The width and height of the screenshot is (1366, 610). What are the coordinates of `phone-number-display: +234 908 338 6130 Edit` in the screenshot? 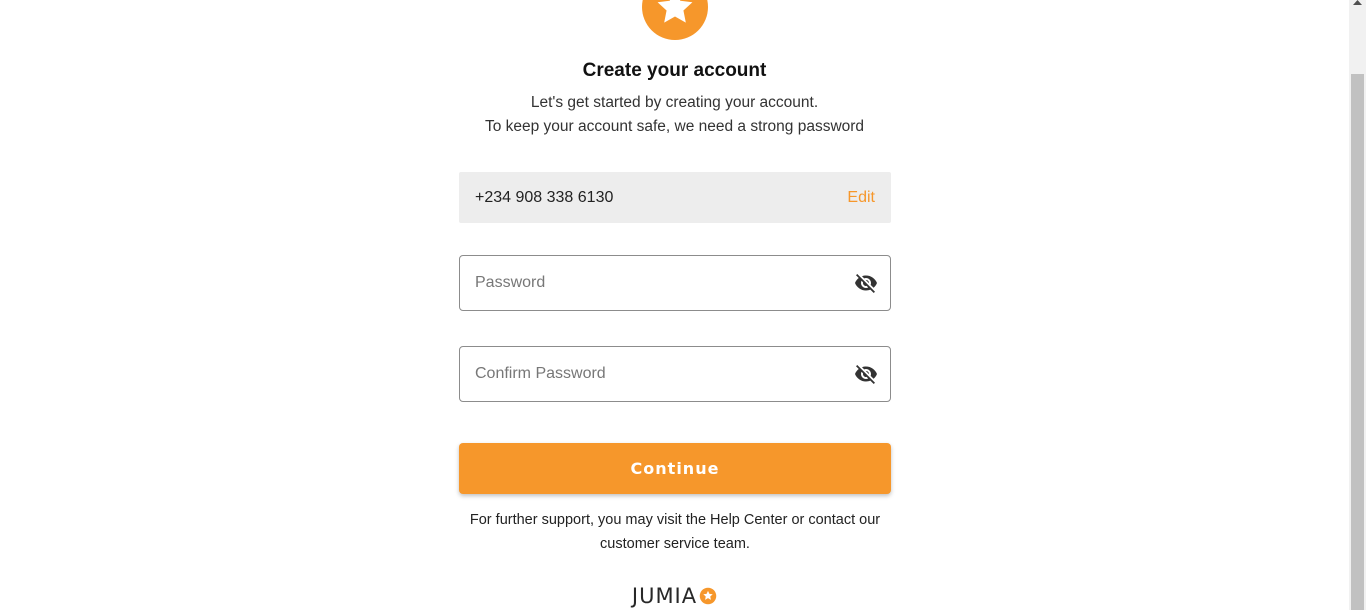 It's located at (675, 197).